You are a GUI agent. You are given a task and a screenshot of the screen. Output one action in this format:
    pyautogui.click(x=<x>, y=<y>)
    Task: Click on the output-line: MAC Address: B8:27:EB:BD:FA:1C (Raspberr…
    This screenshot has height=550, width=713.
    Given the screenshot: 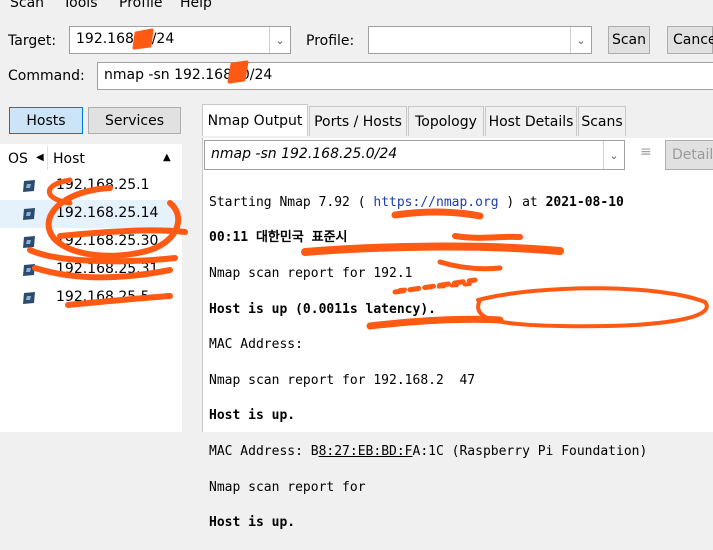 What is the action you would take?
    pyautogui.click(x=428, y=451)
    